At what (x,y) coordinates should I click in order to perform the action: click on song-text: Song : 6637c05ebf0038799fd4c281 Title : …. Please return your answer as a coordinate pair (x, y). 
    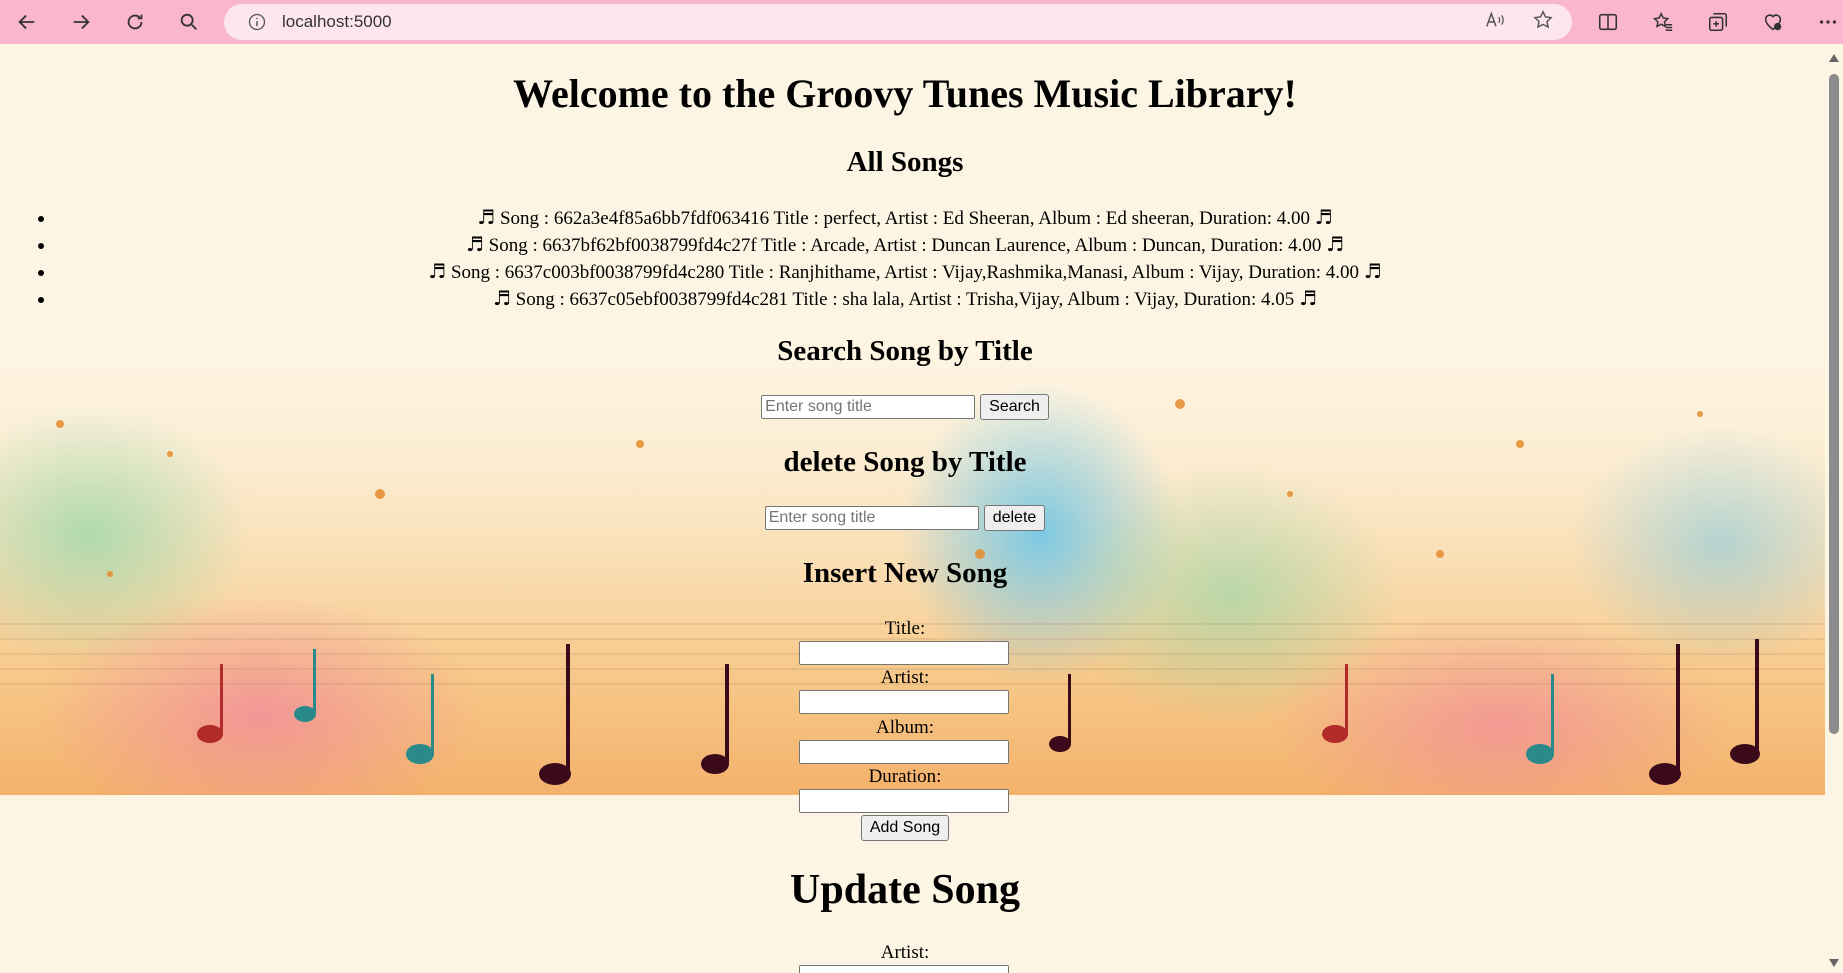
    Looking at the image, I should click on (905, 299).